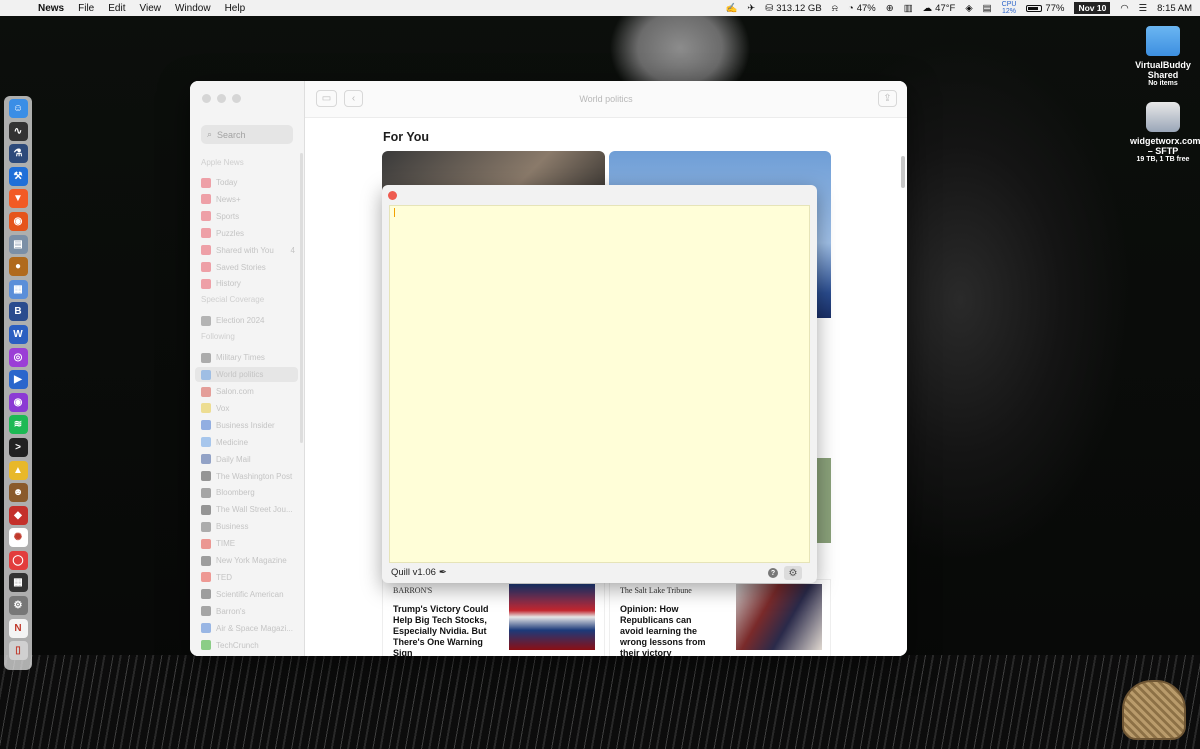 The width and height of the screenshot is (1200, 749). I want to click on sidebar-item-label: Barron's, so click(231, 611).